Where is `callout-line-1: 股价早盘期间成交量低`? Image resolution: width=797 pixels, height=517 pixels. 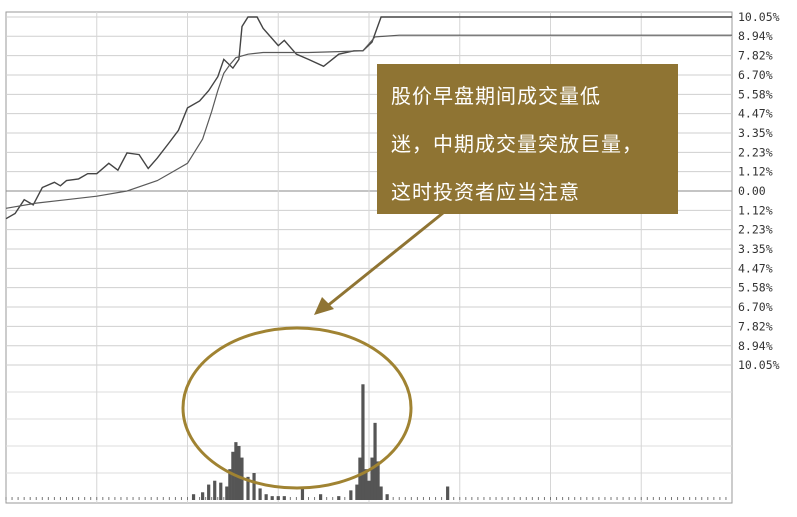 callout-line-1: 股价早盘期间成交量低 is located at coordinates (496, 96).